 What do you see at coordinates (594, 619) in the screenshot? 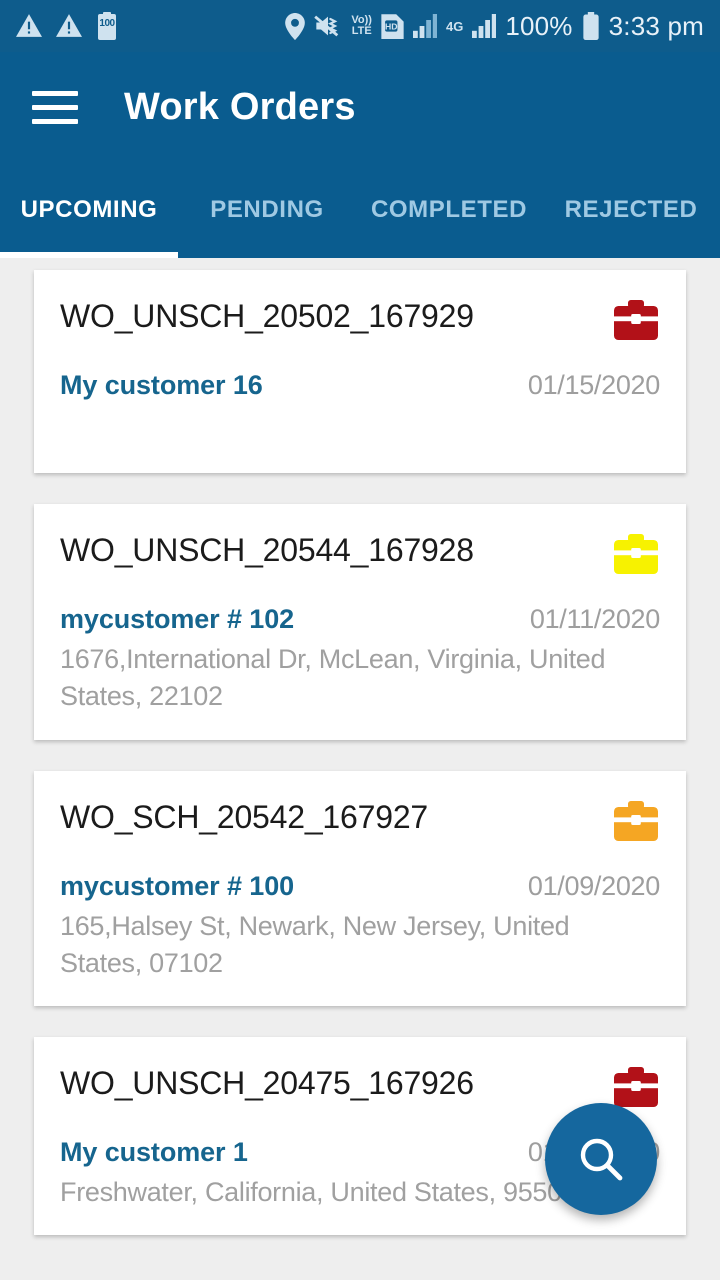
I see `work-order-date: 01/11/2020` at bounding box center [594, 619].